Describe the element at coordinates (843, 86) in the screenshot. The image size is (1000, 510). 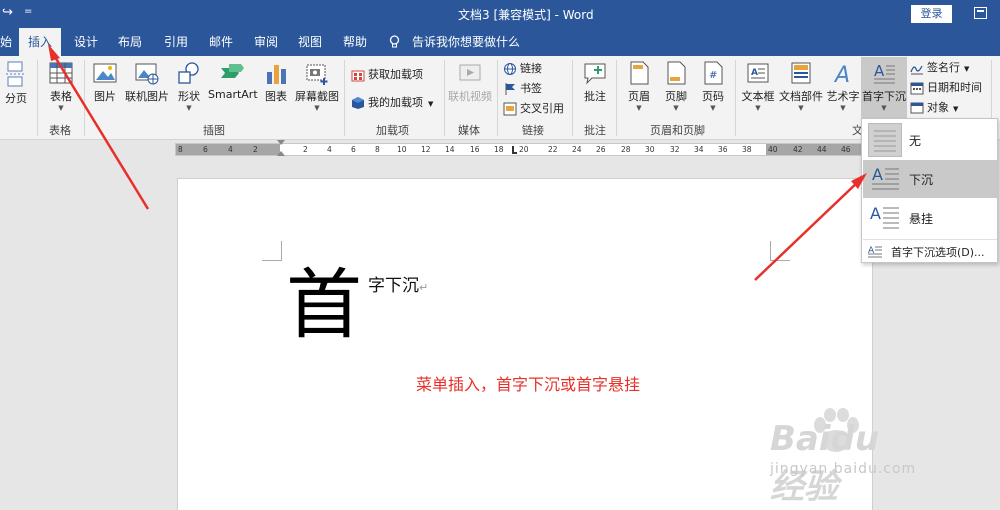
I see `wordart-button: A 艺术字 ▼` at that location.